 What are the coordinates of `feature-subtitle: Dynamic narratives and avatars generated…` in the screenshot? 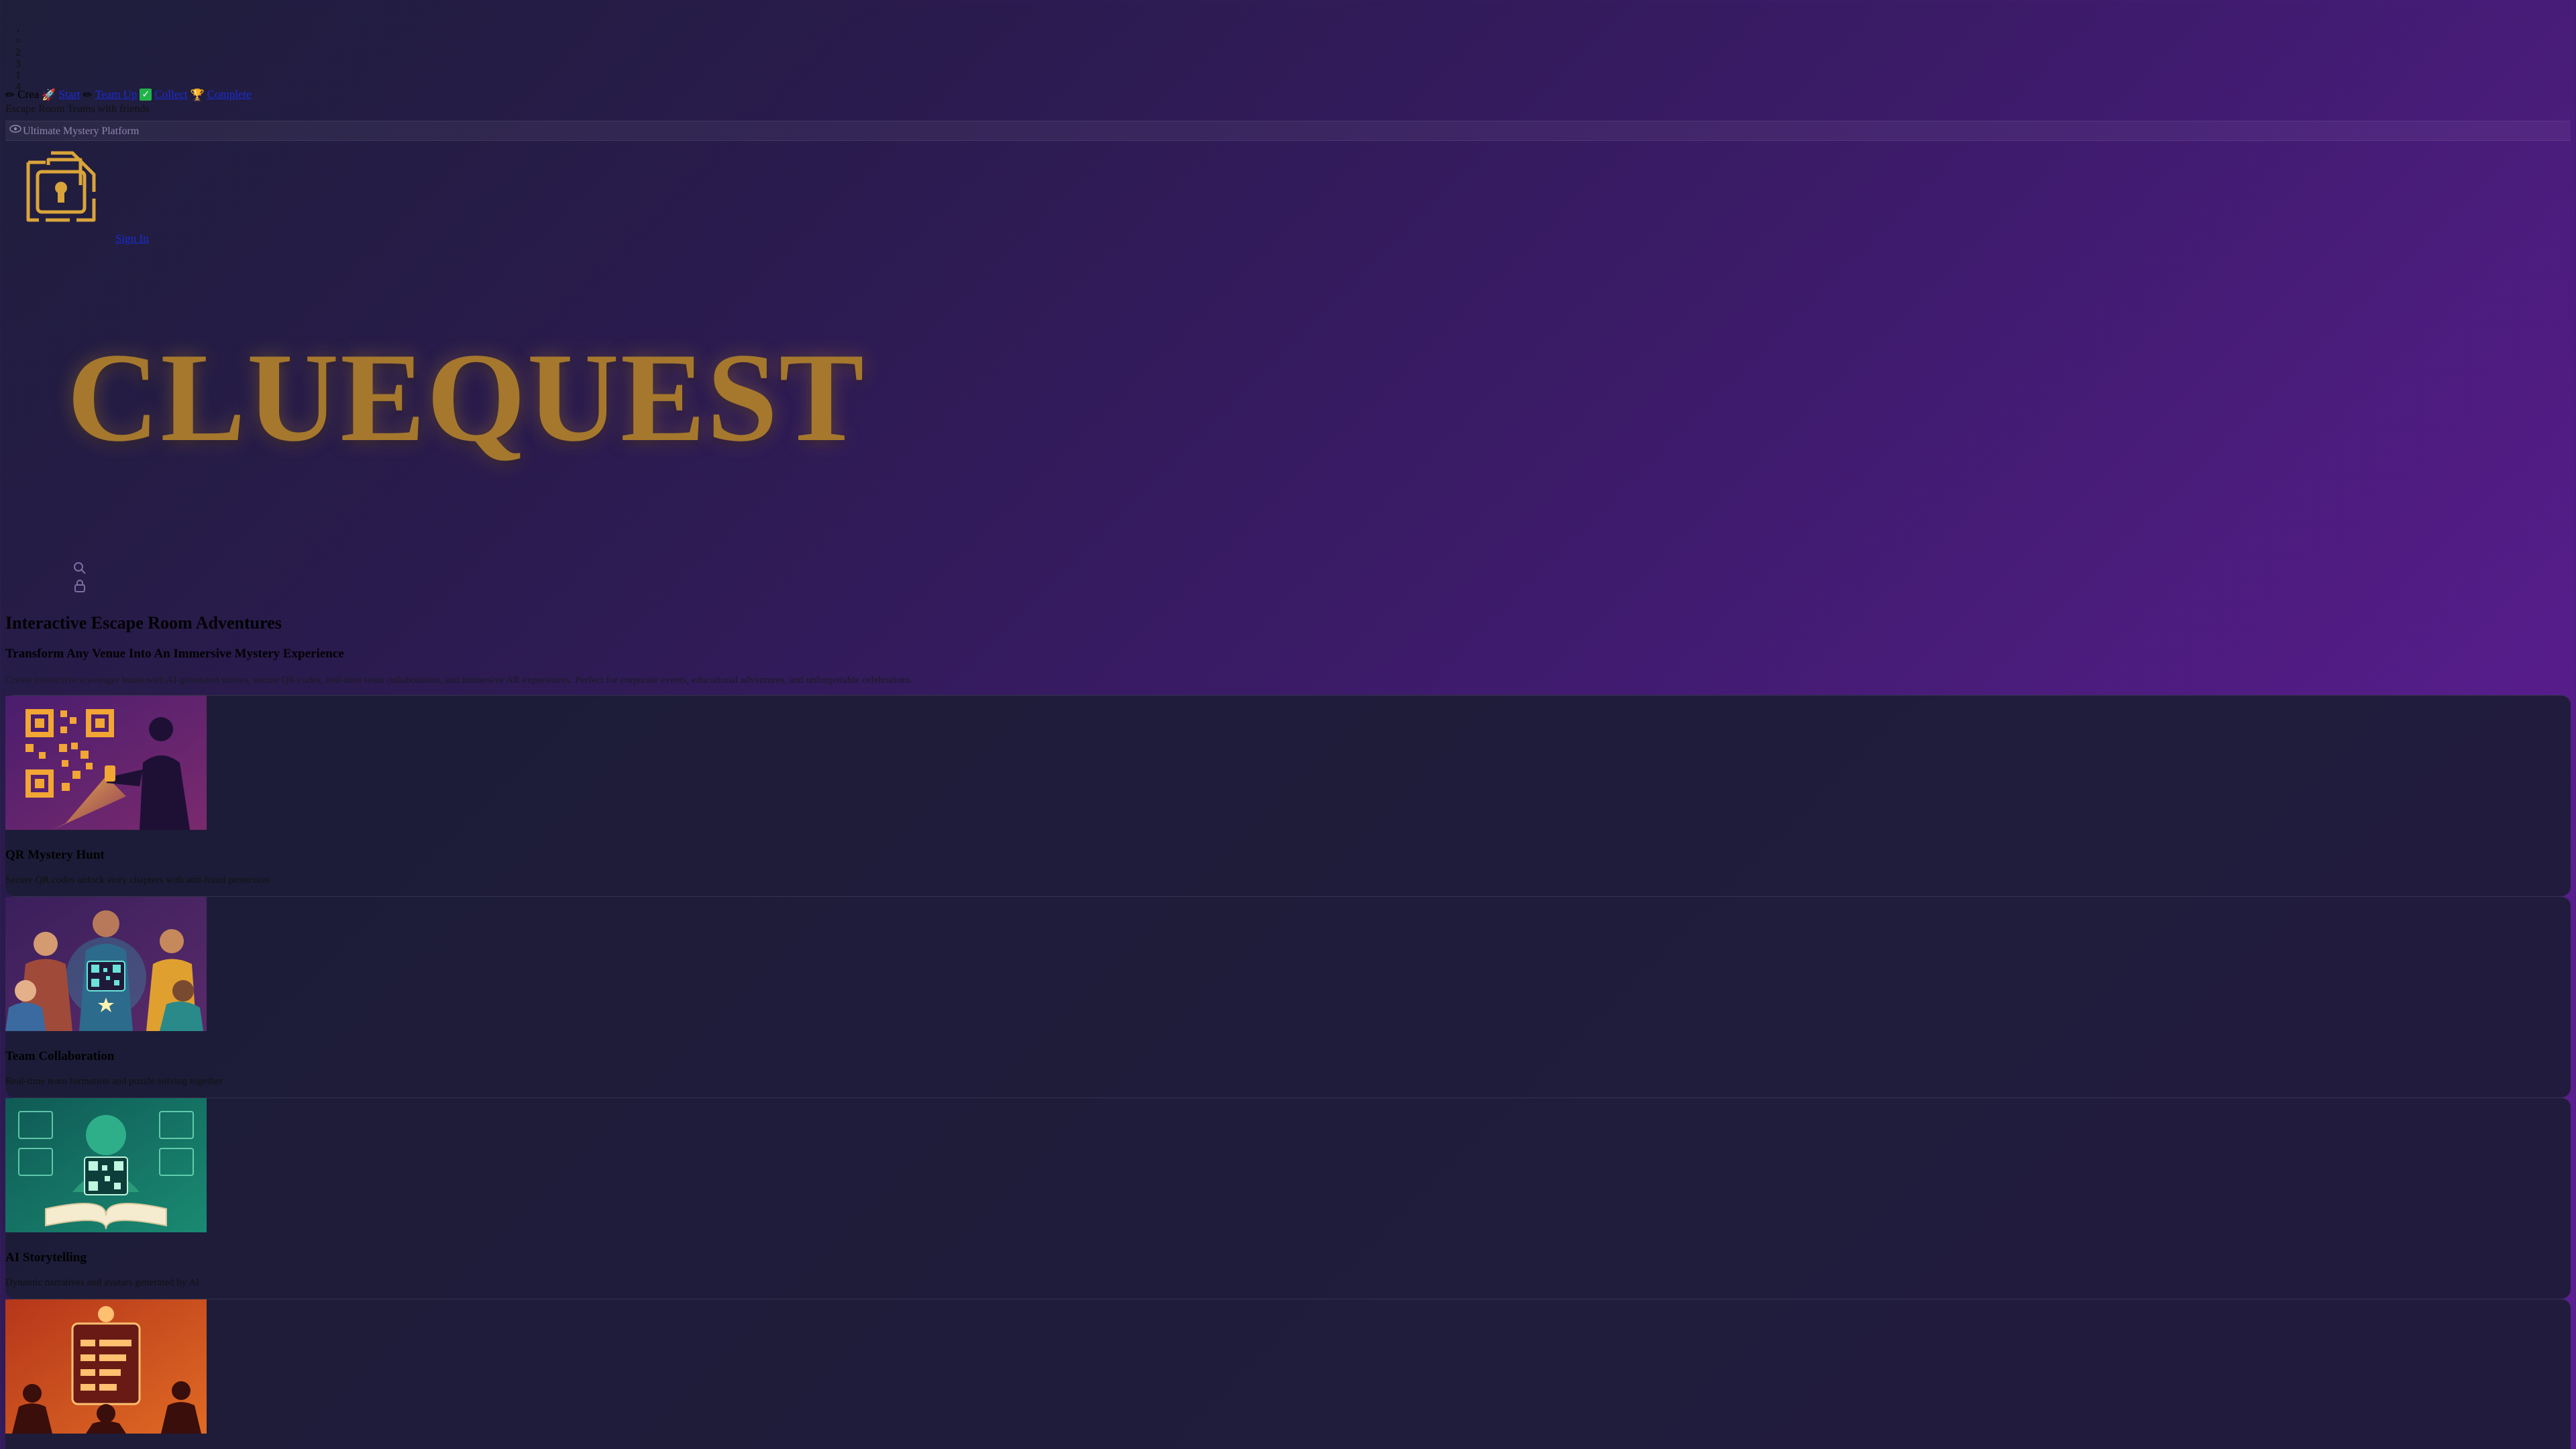 It's located at (102, 1282).